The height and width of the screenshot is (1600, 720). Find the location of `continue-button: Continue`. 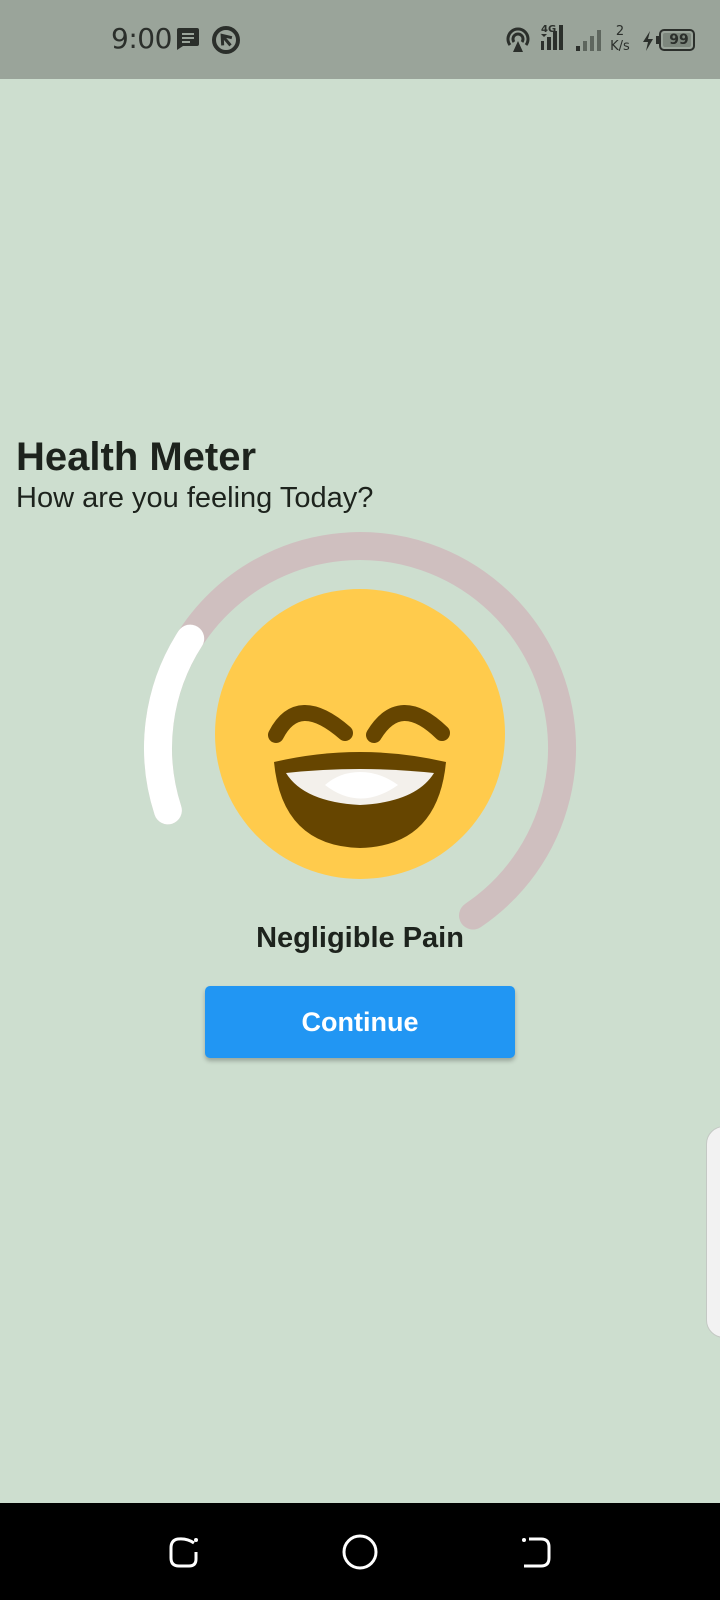

continue-button: Continue is located at coordinates (360, 1022).